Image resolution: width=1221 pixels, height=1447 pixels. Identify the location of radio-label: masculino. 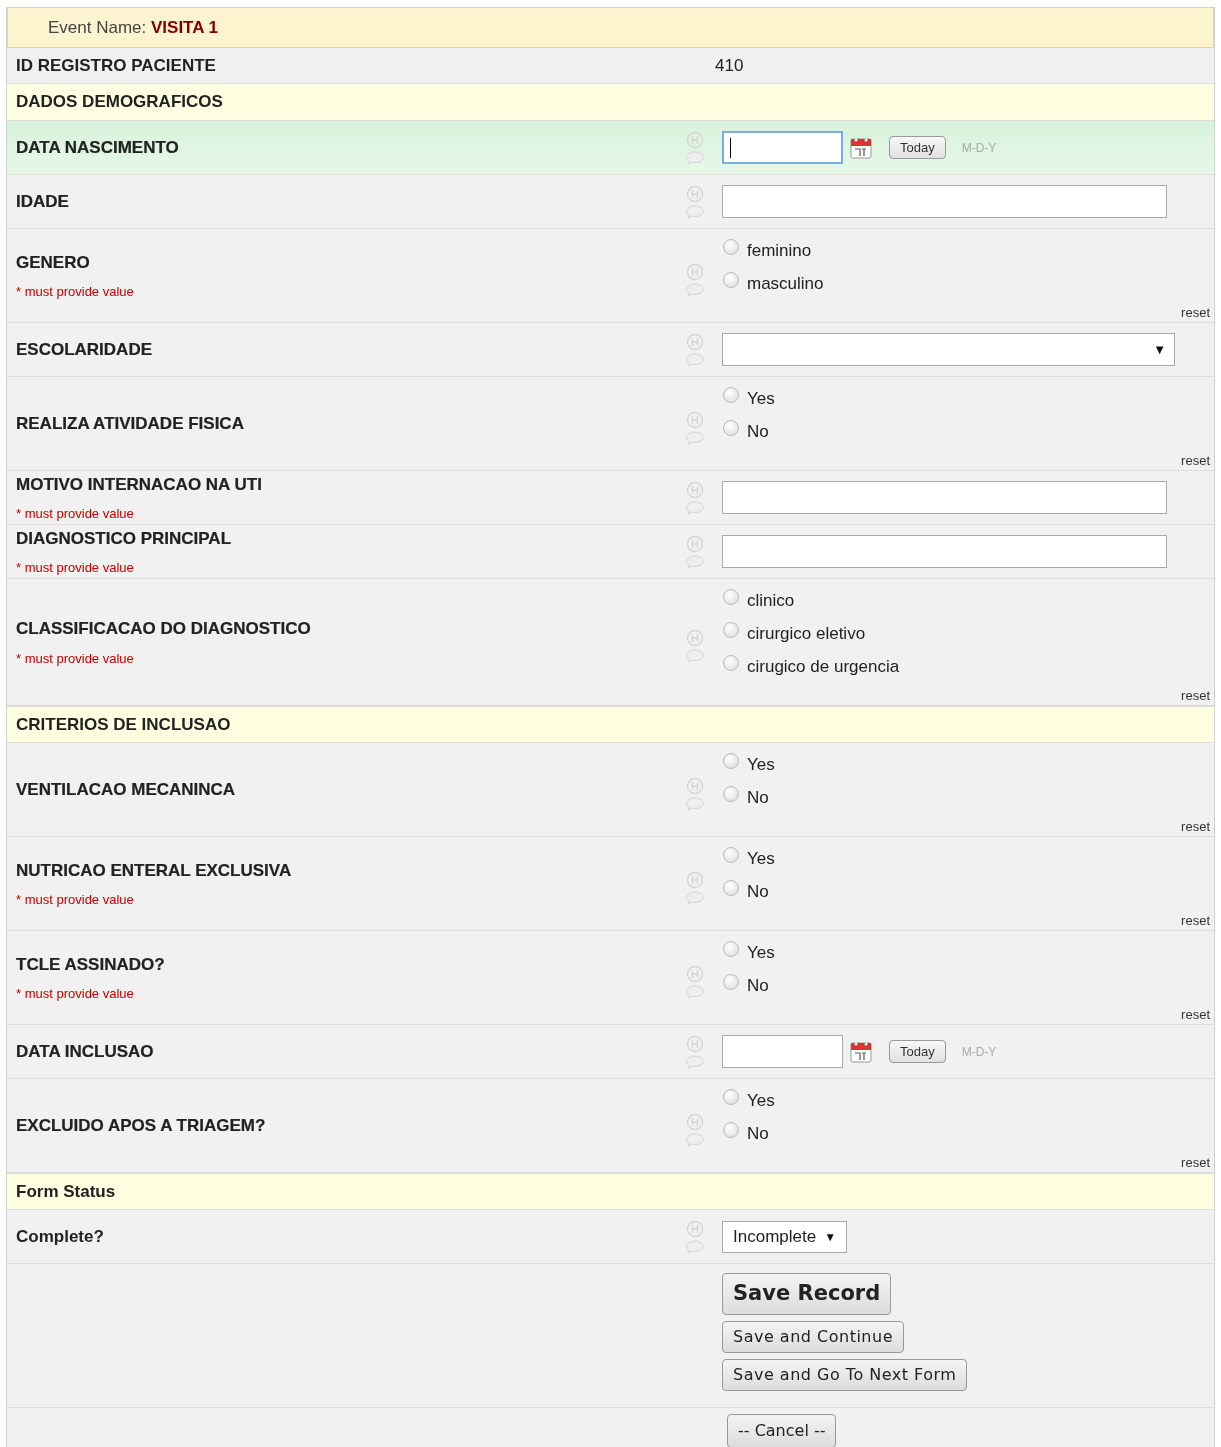
(785, 284).